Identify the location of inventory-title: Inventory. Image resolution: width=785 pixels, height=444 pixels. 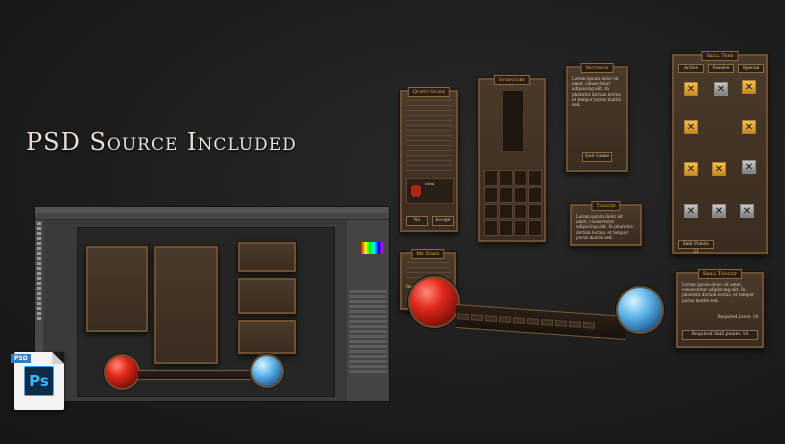
(512, 80).